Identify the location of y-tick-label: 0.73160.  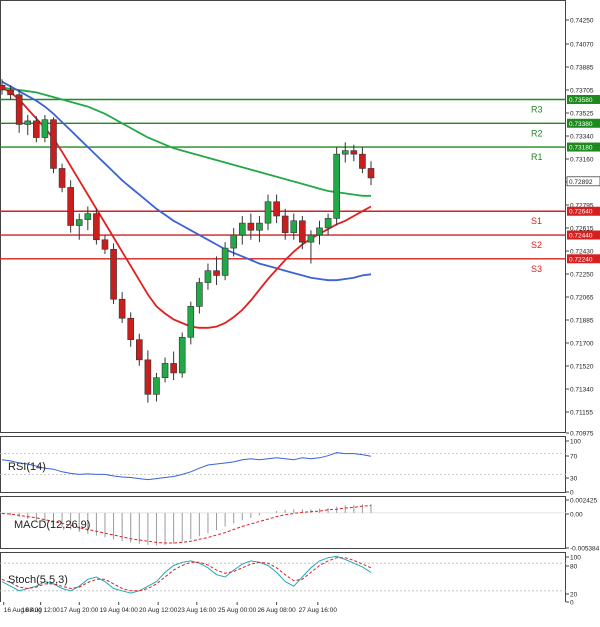
(582, 160).